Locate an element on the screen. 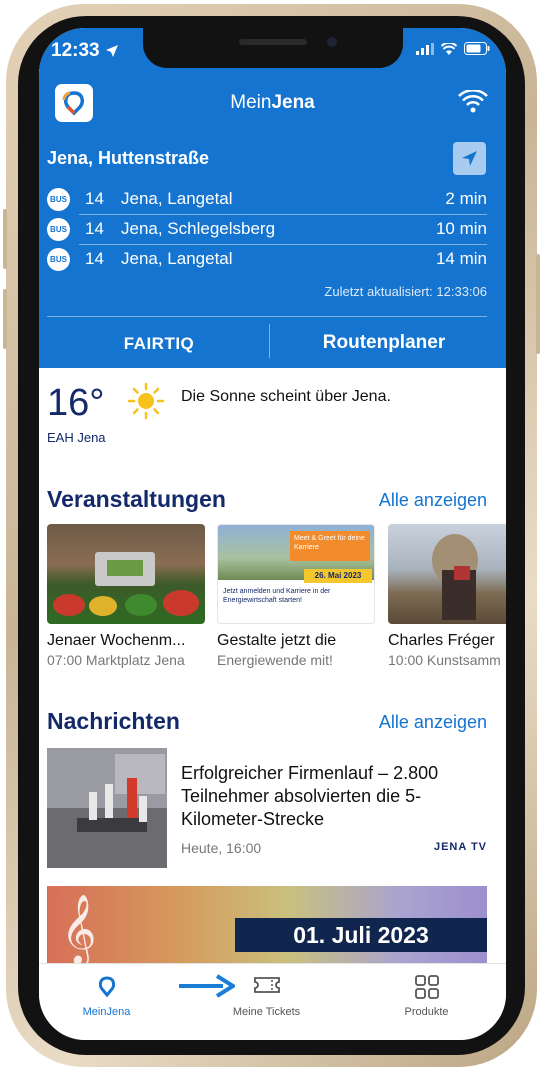 The width and height of the screenshot is (543, 1071). news-image is located at coordinates (107, 808).